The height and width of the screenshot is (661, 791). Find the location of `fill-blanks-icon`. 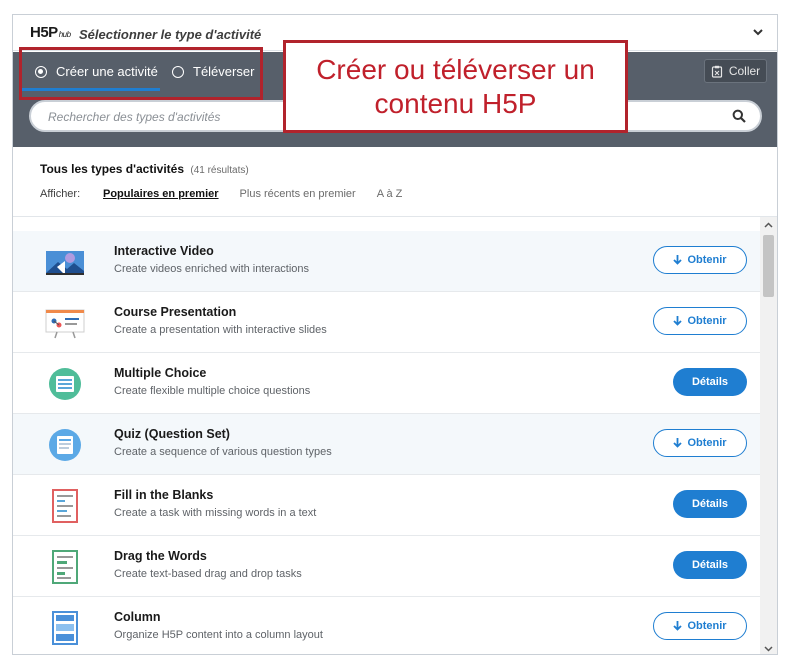

fill-blanks-icon is located at coordinates (65, 506).